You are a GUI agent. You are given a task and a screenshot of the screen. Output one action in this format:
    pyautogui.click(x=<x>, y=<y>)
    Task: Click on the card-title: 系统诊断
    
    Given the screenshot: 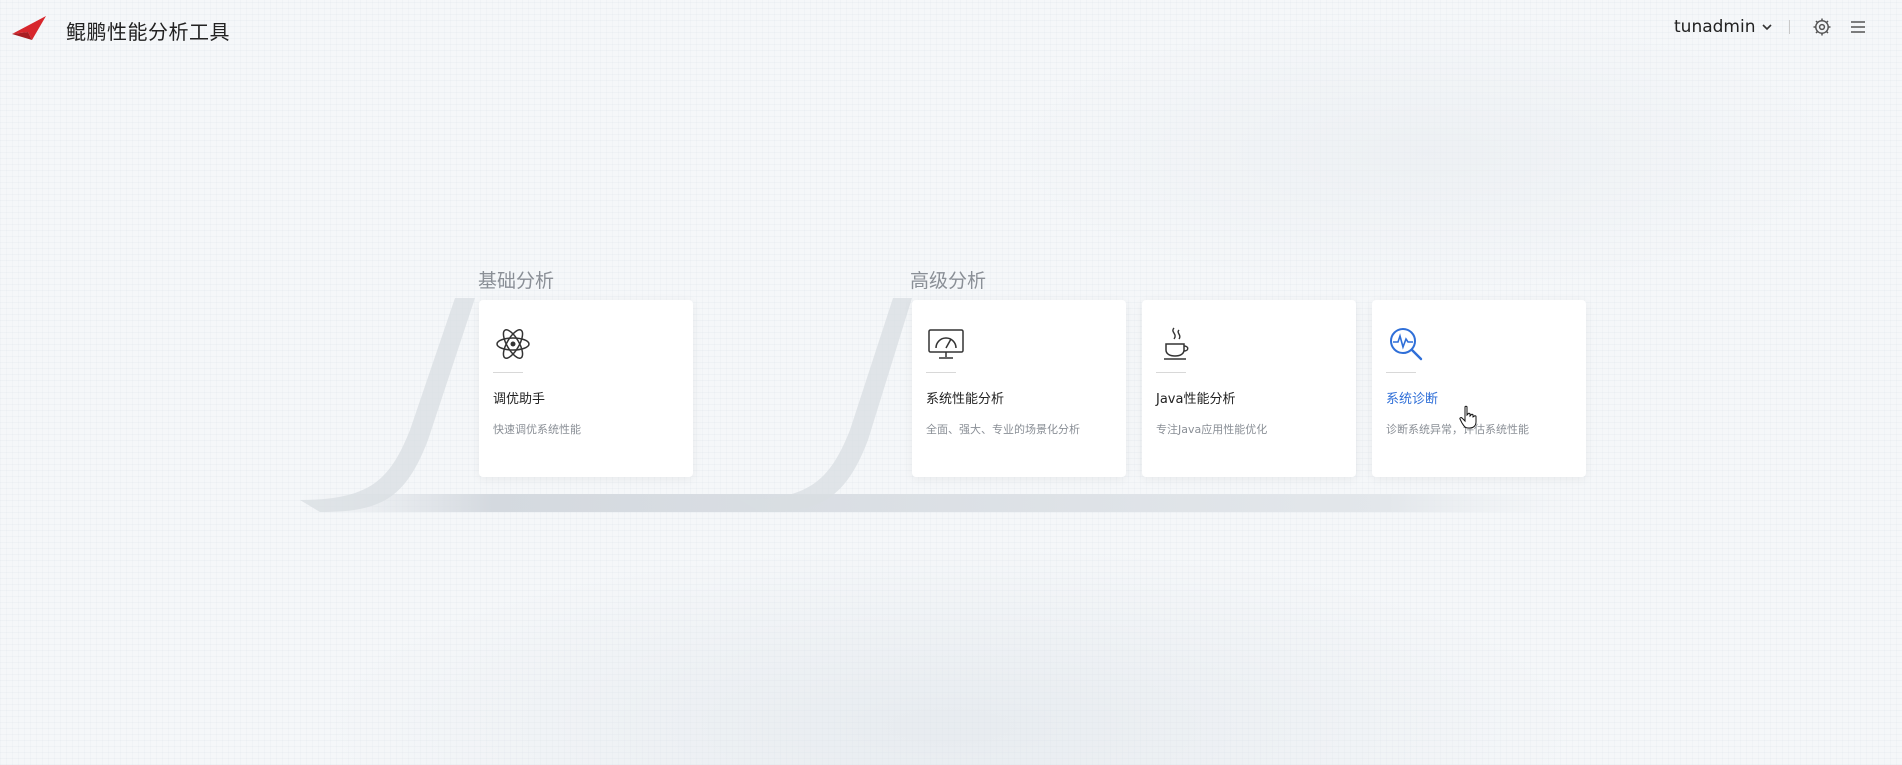 What is the action you would take?
    pyautogui.click(x=1412, y=399)
    